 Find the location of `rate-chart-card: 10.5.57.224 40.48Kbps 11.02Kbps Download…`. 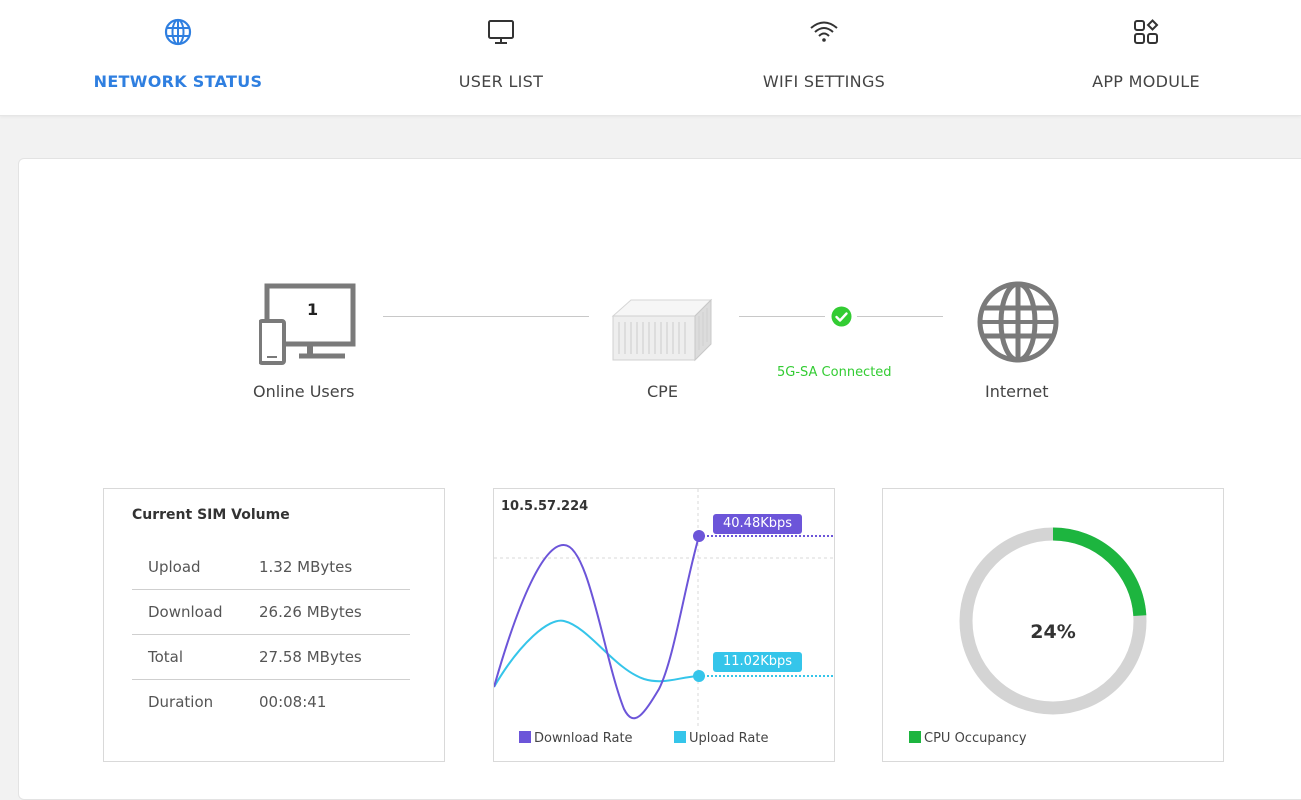

rate-chart-card: 10.5.57.224 40.48Kbps 11.02Kbps Download… is located at coordinates (664, 625).